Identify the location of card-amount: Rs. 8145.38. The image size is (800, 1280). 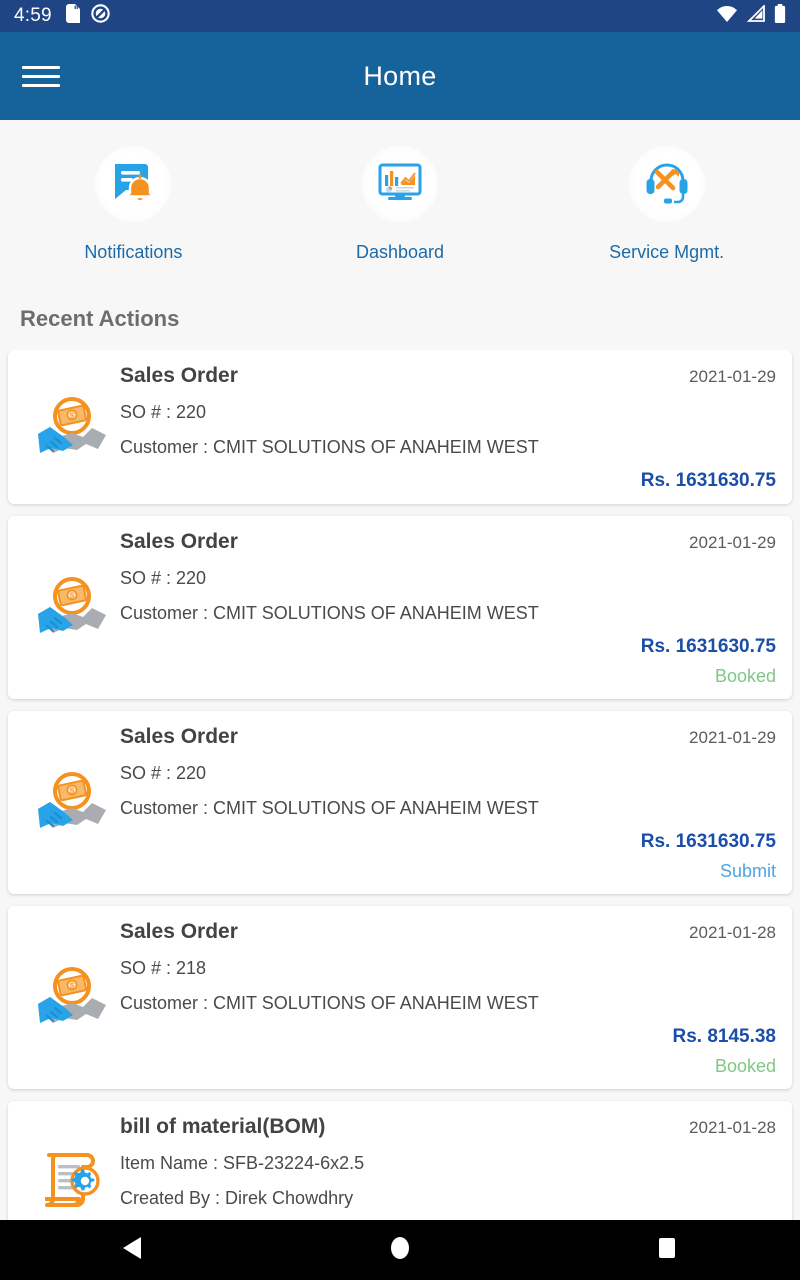
(724, 1036).